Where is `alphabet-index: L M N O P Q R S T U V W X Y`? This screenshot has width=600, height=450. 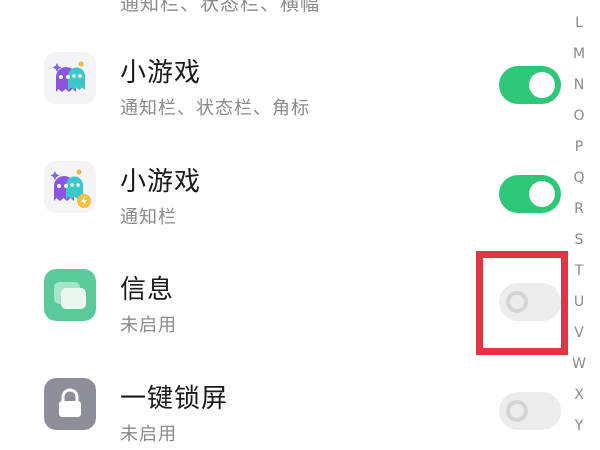 alphabet-index: L M N O P Q R S T U V W X Y is located at coordinates (579, 229).